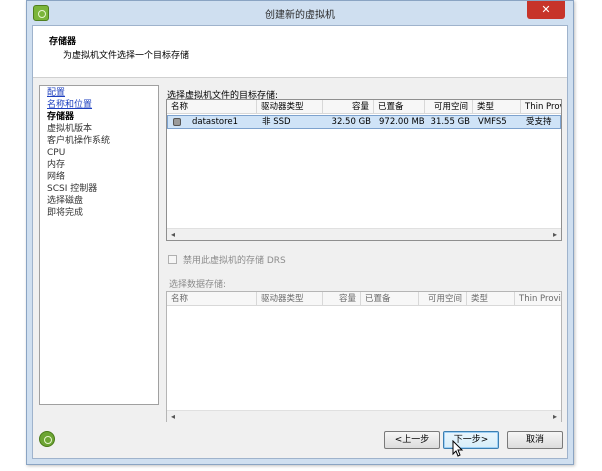  Describe the element at coordinates (458, 448) in the screenshot. I see `mouse-pointer-icon` at that location.